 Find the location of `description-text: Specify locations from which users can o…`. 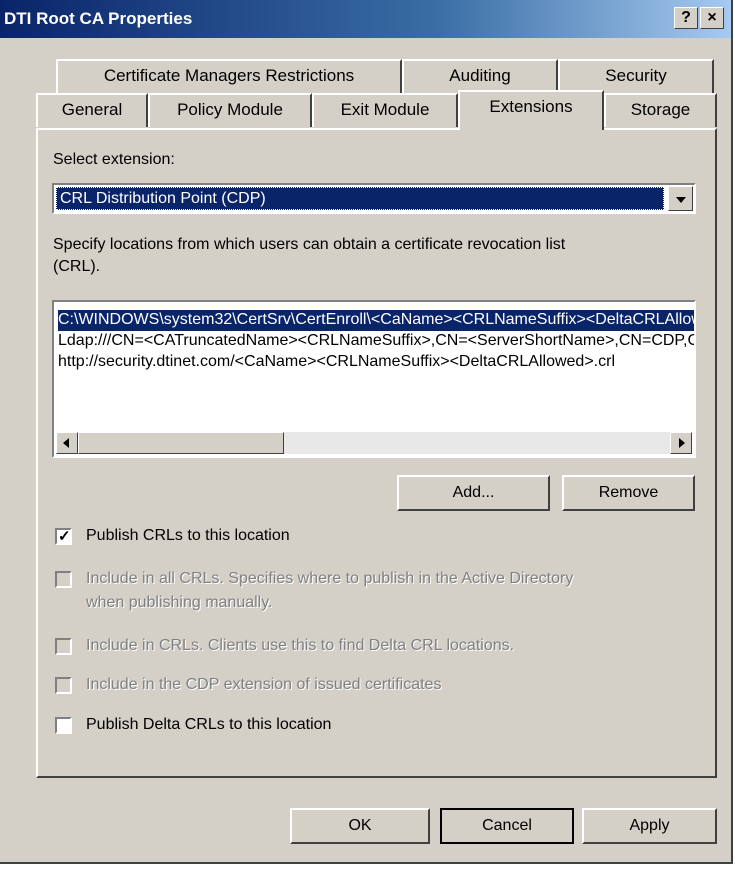

description-text: Specify locations from which users can o… is located at coordinates (309, 244).